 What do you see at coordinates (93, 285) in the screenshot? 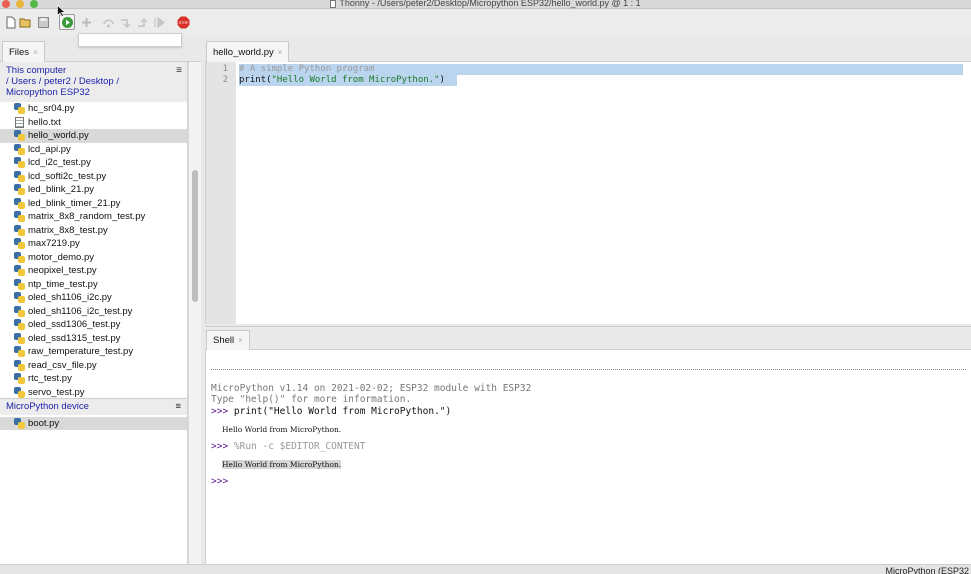
I see `list-item: ntp_time_test.py` at bounding box center [93, 285].